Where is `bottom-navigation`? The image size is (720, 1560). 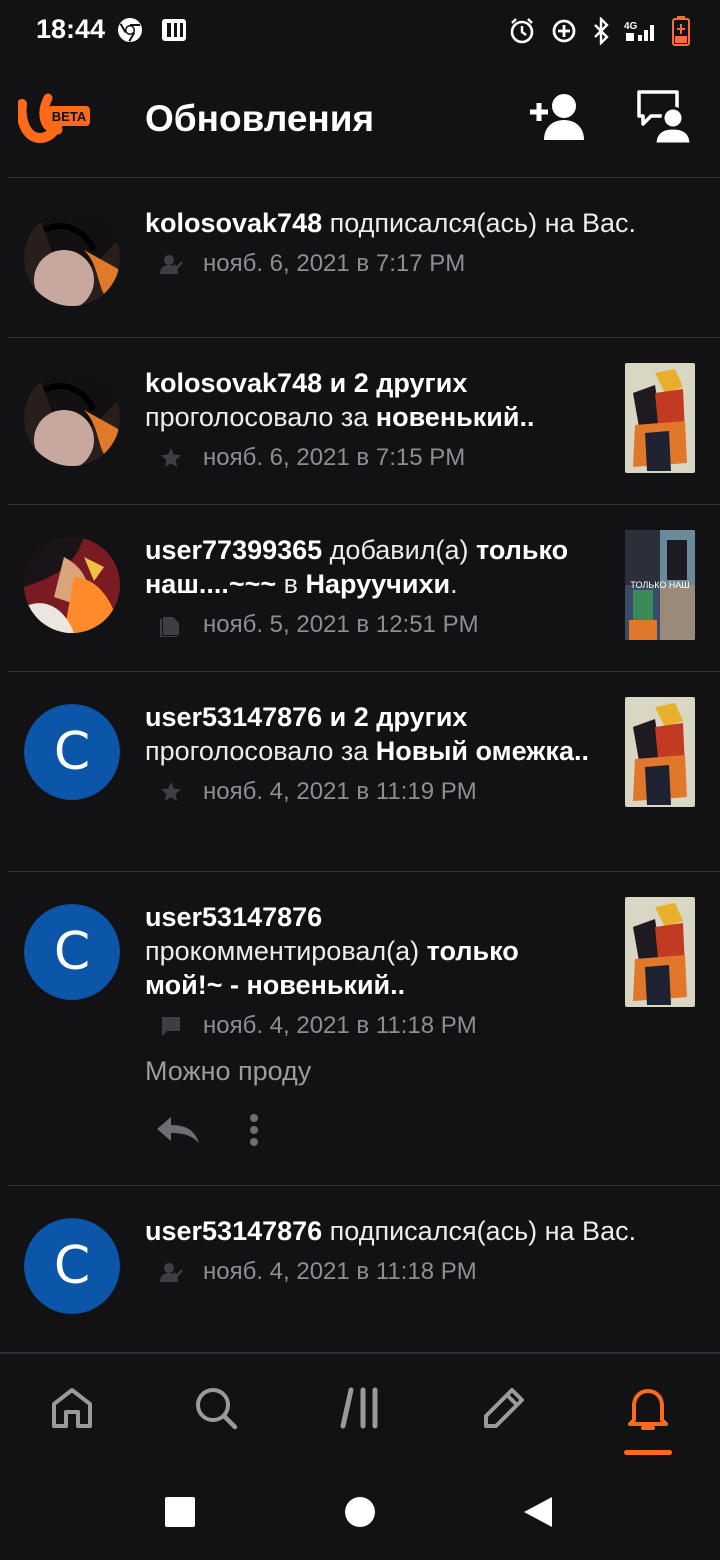 bottom-navigation is located at coordinates (360, 1409).